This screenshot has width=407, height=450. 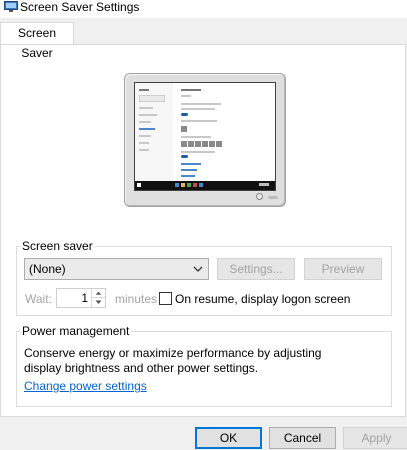 I want to click on wait-minutes-stepper: 1, so click(x=81, y=298).